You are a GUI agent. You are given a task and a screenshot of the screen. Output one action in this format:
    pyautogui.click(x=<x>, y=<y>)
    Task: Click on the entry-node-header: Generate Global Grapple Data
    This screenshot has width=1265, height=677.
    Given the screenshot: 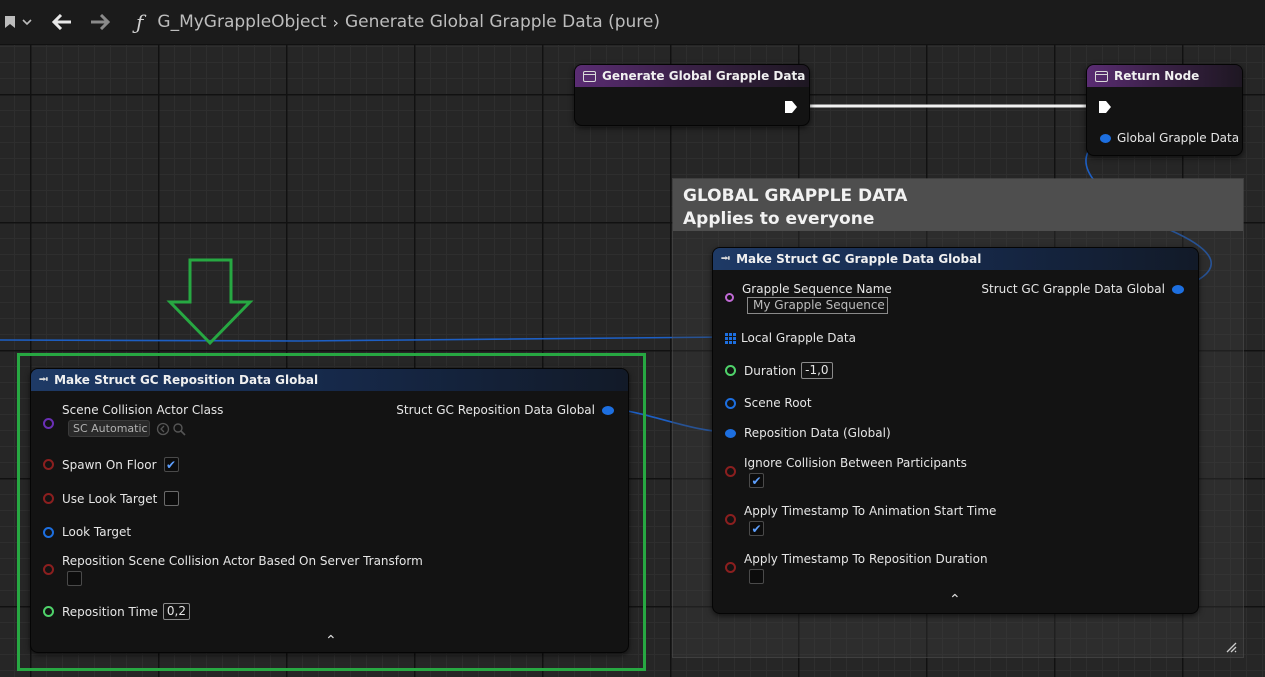 What is the action you would take?
    pyautogui.click(x=692, y=76)
    